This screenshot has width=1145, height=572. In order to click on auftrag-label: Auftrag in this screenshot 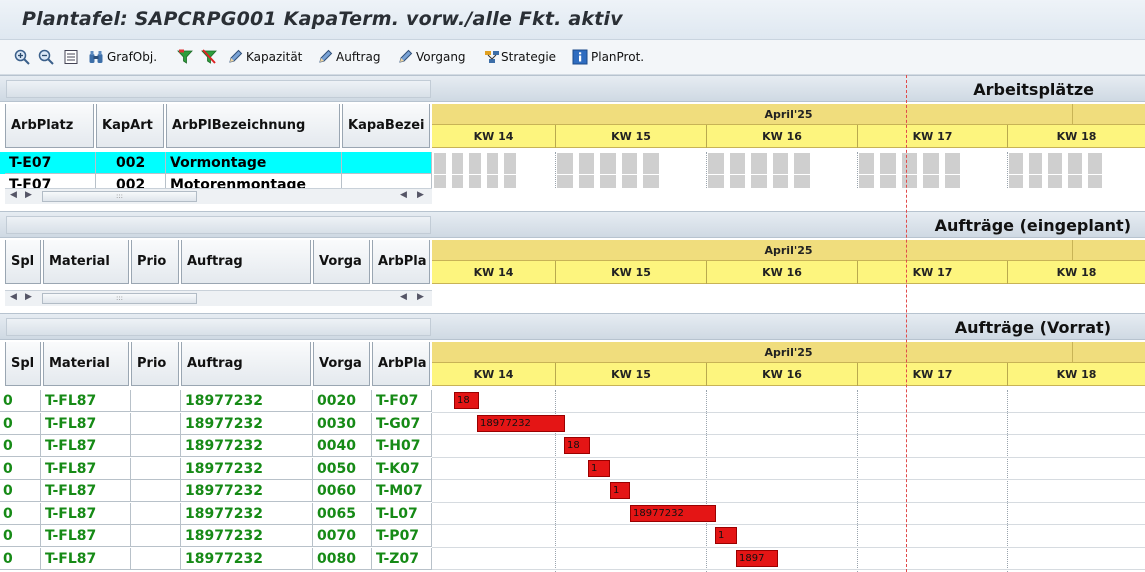, I will do `click(358, 57)`.